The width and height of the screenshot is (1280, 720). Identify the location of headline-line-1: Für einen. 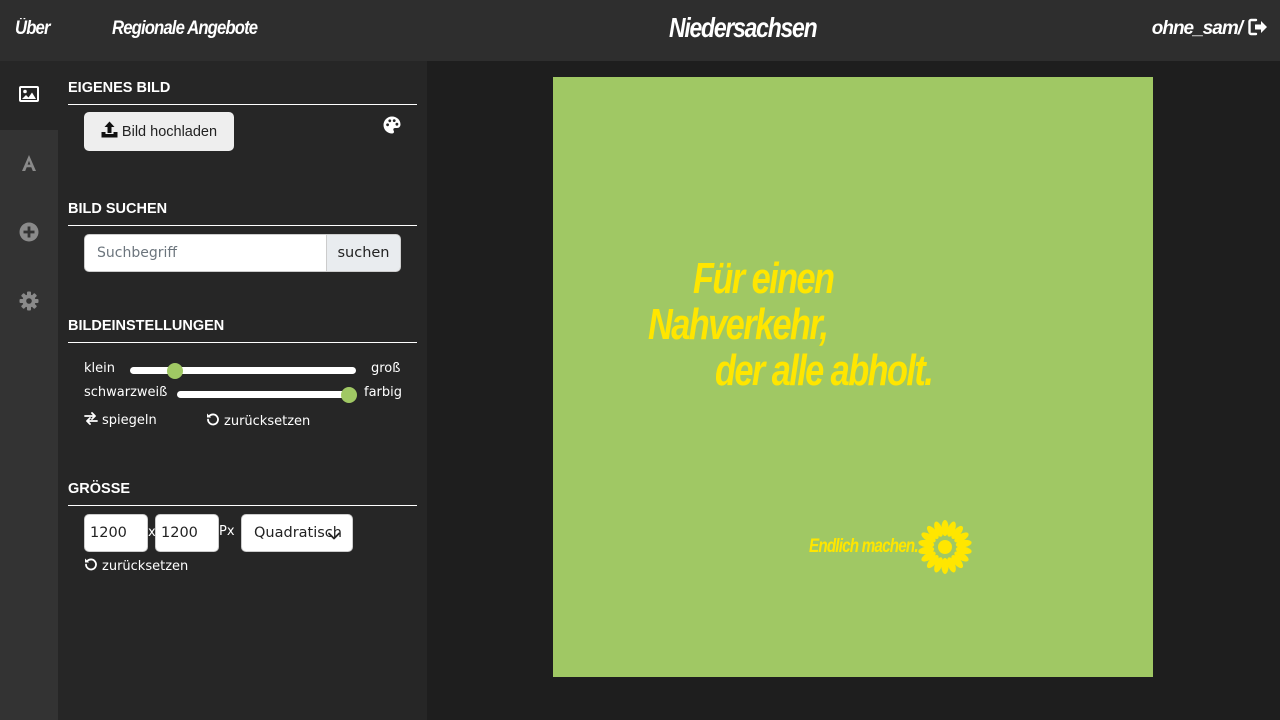
(764, 279).